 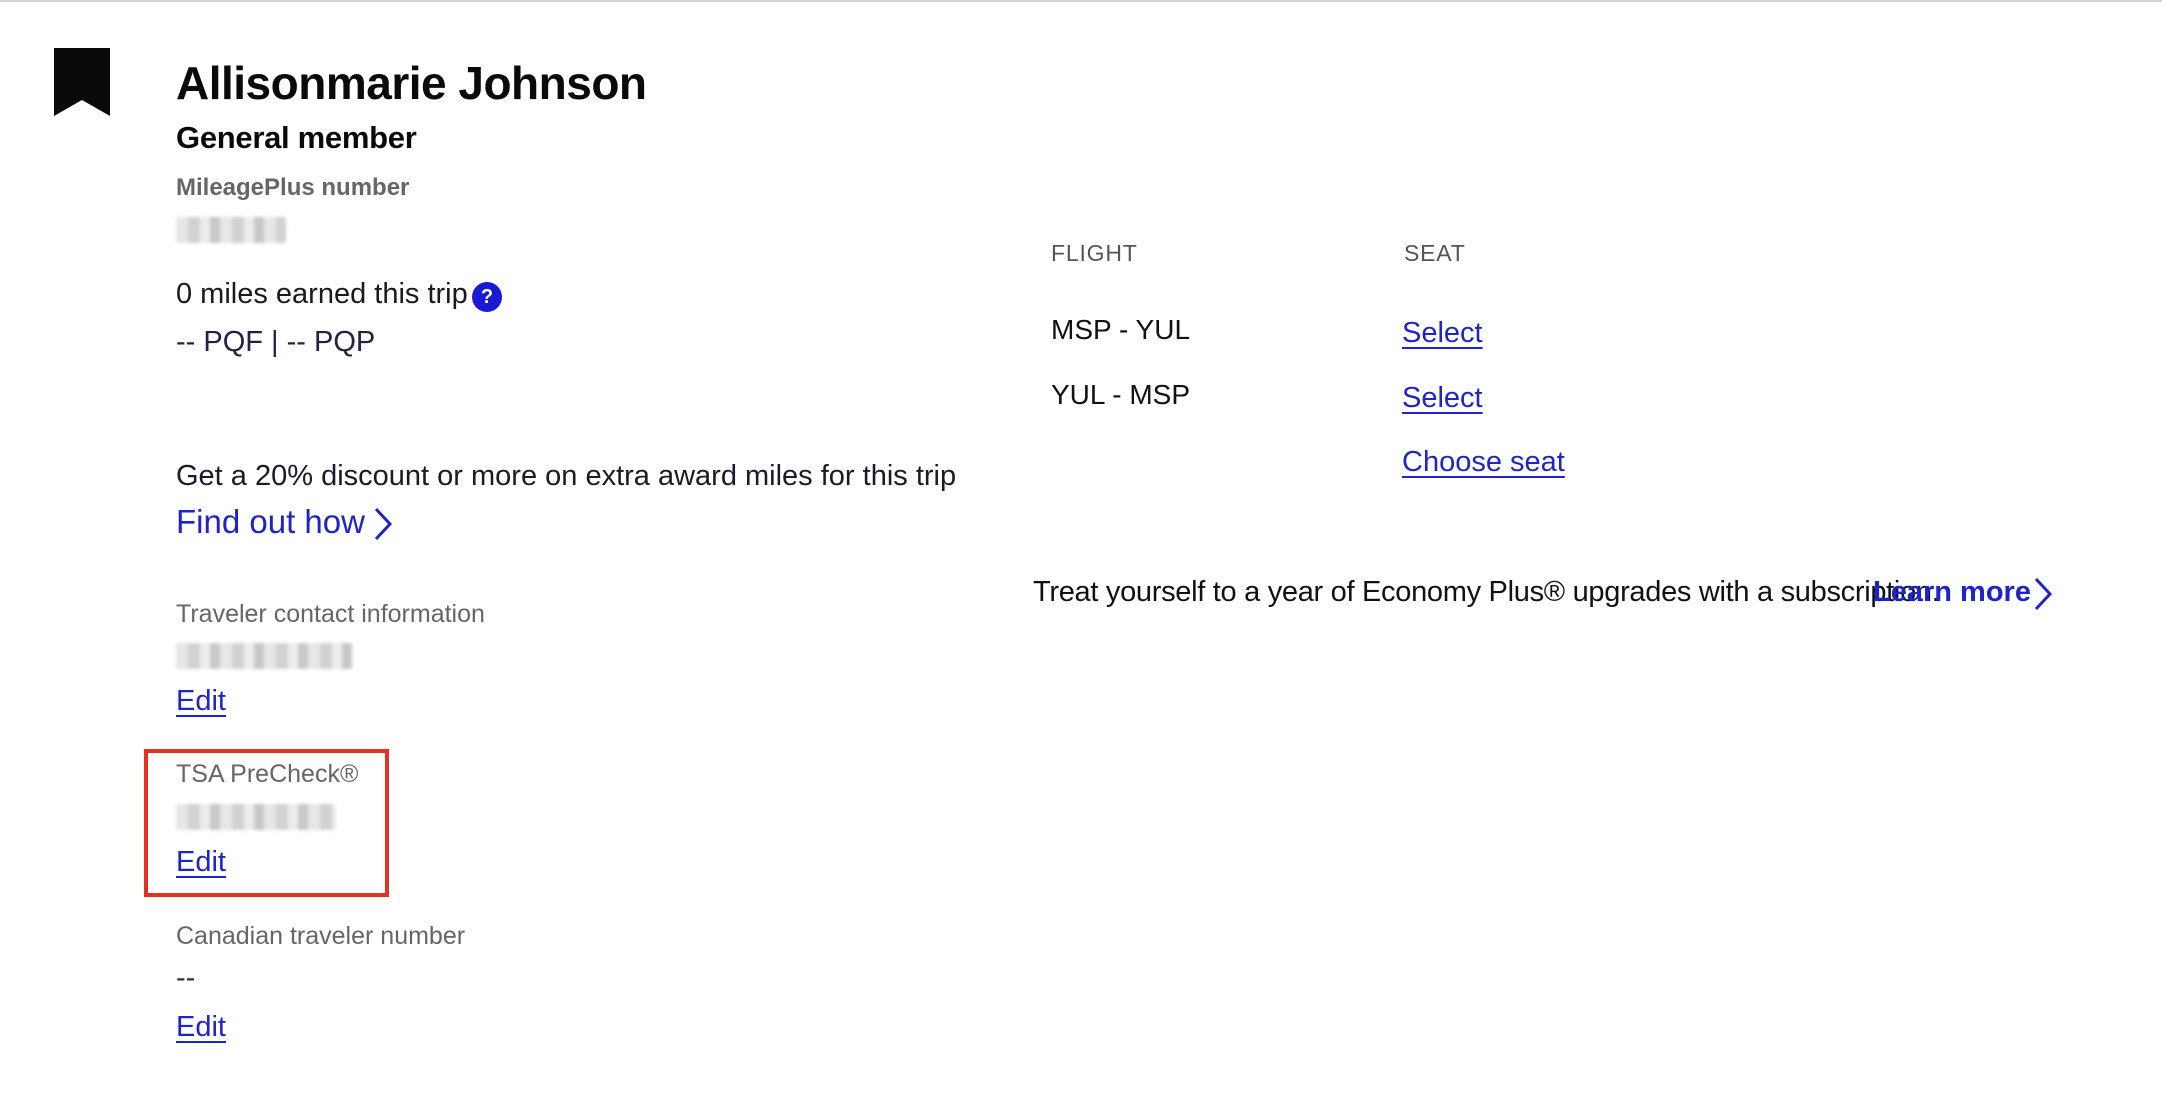 What do you see at coordinates (296, 137) in the screenshot?
I see `membership-tier: General member` at bounding box center [296, 137].